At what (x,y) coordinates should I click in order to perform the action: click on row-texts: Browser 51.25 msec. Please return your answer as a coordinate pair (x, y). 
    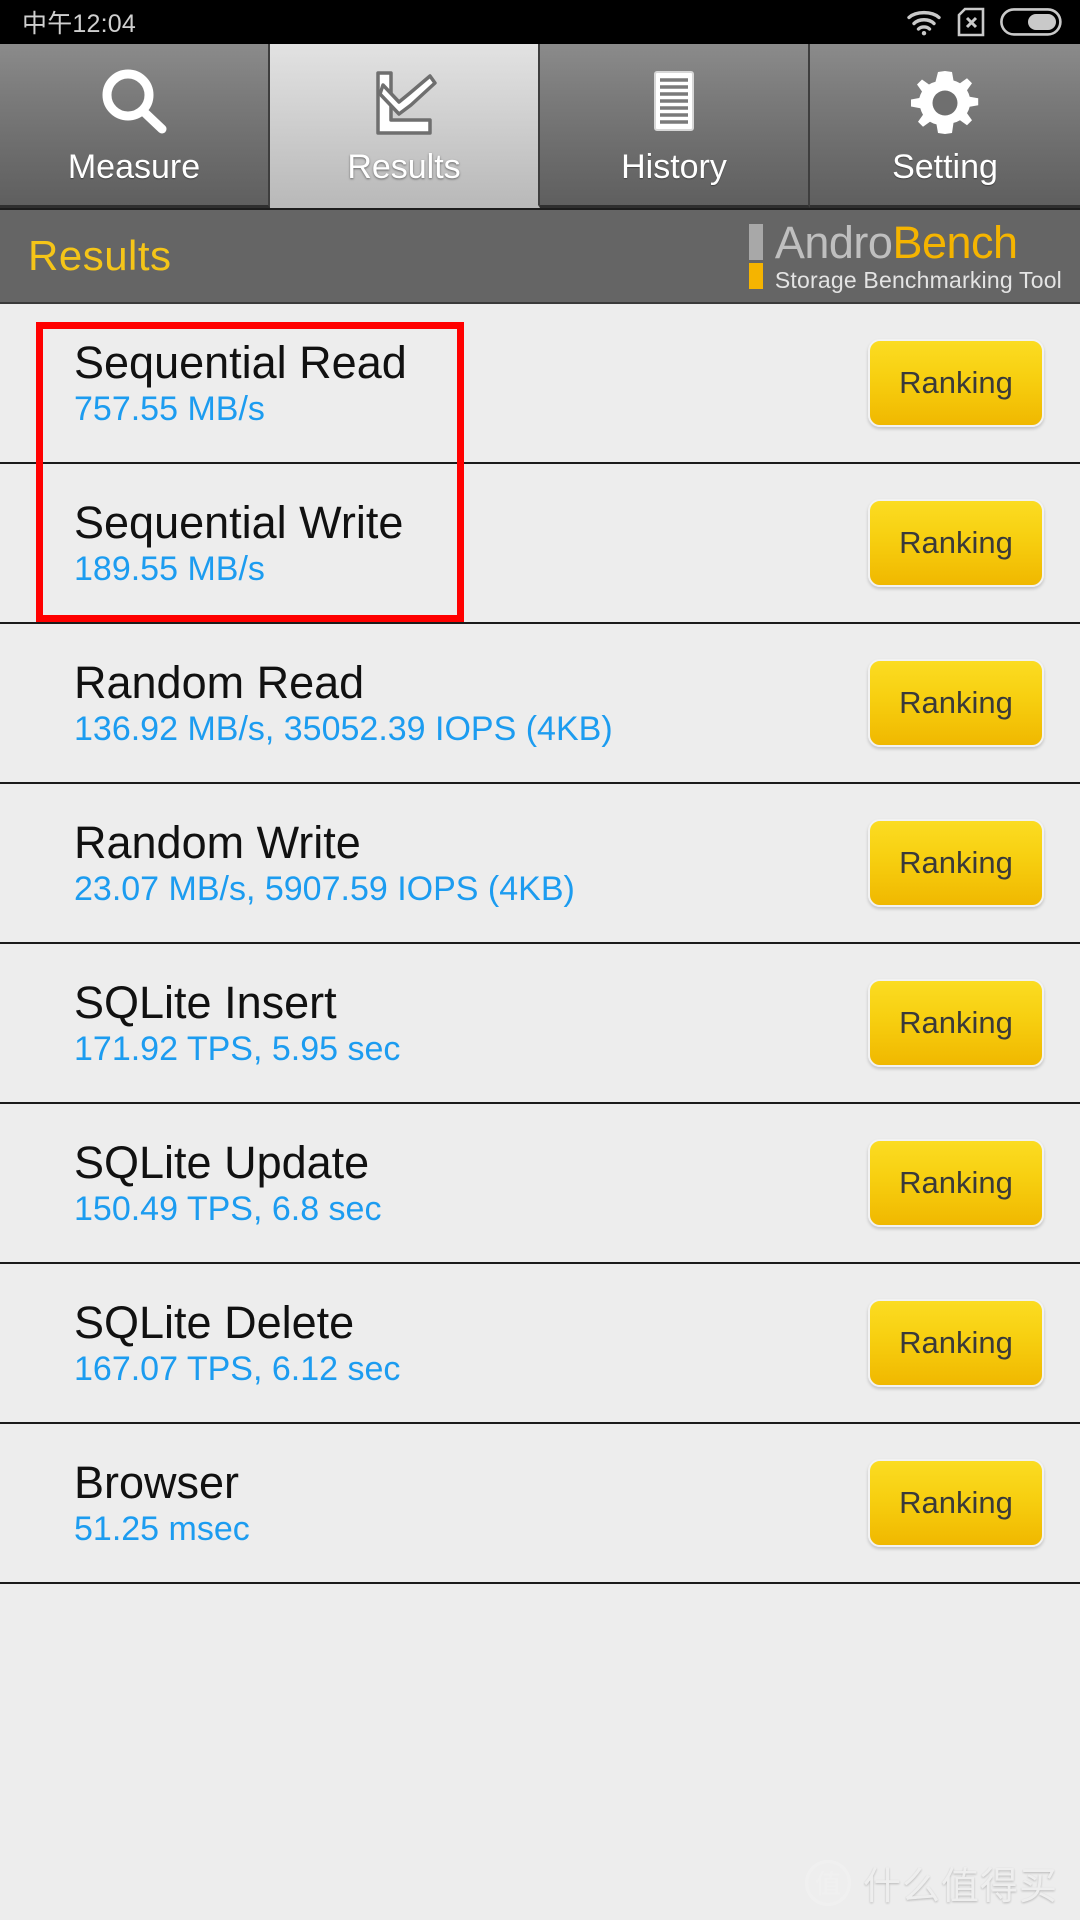
    Looking at the image, I should click on (471, 1502).